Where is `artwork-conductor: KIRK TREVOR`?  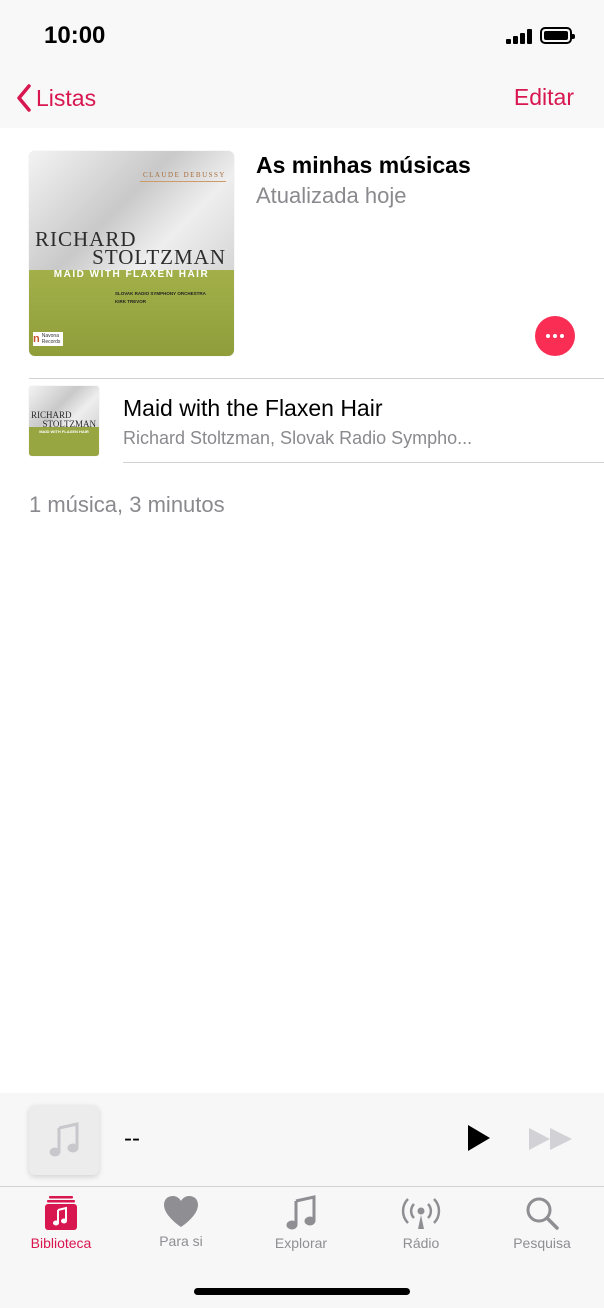 artwork-conductor: KIRK TREVOR is located at coordinates (131, 301).